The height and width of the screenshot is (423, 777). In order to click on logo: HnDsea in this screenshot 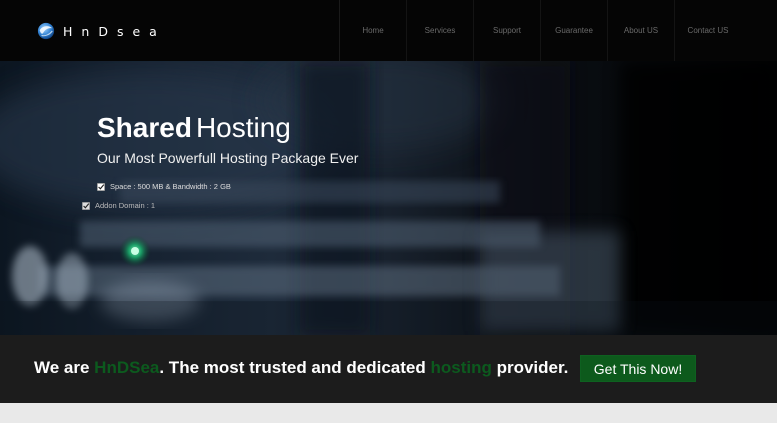, I will do `click(101, 31)`.